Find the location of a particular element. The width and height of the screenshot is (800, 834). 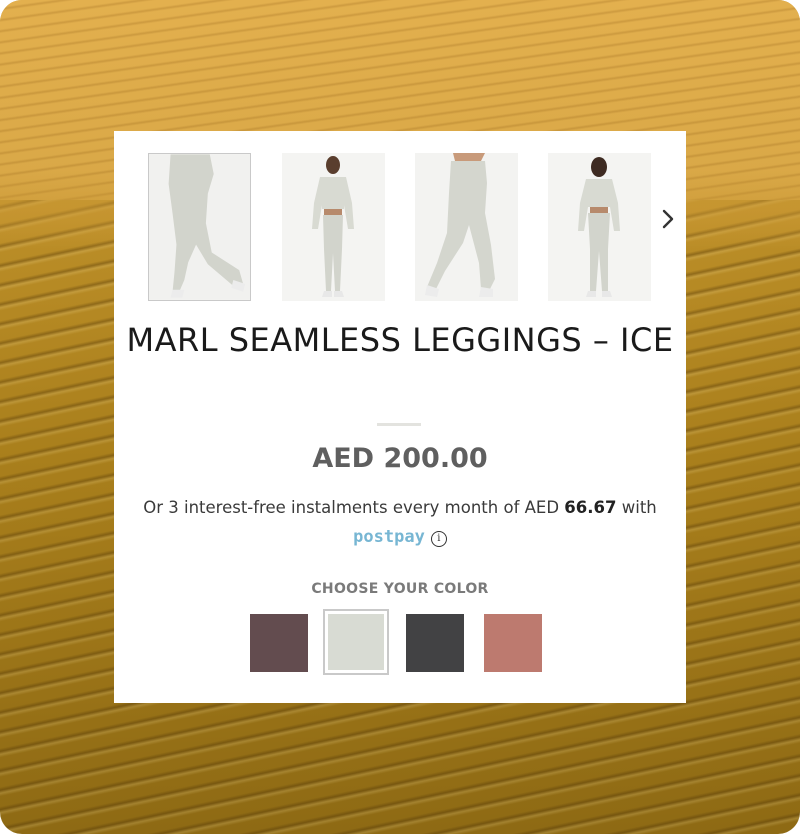

swatch-ice is located at coordinates (356, 642).